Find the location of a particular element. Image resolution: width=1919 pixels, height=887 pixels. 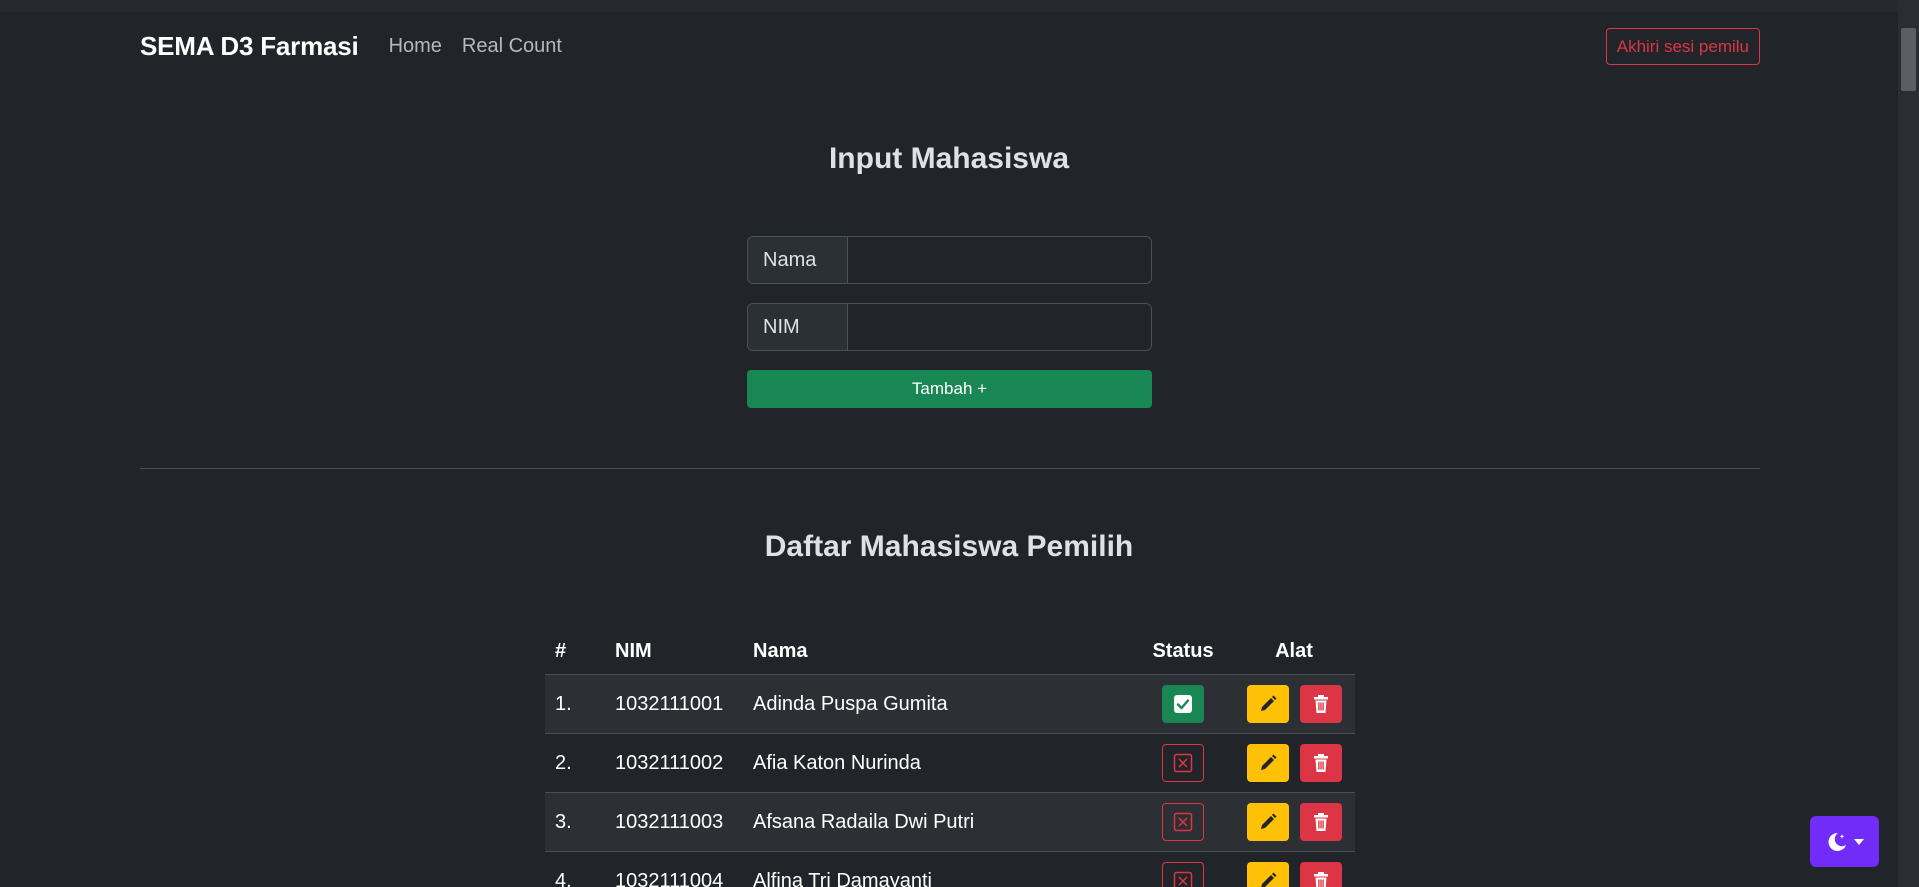

brand: SEMA D3 Farmasi is located at coordinates (249, 46).